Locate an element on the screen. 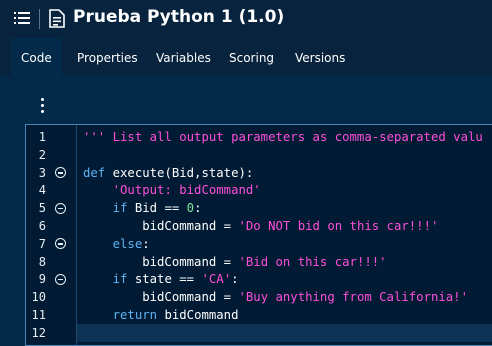 This screenshot has width=492, height=346. code-line: bidCommand = 'Bid on this car!!!' is located at coordinates (235, 262).